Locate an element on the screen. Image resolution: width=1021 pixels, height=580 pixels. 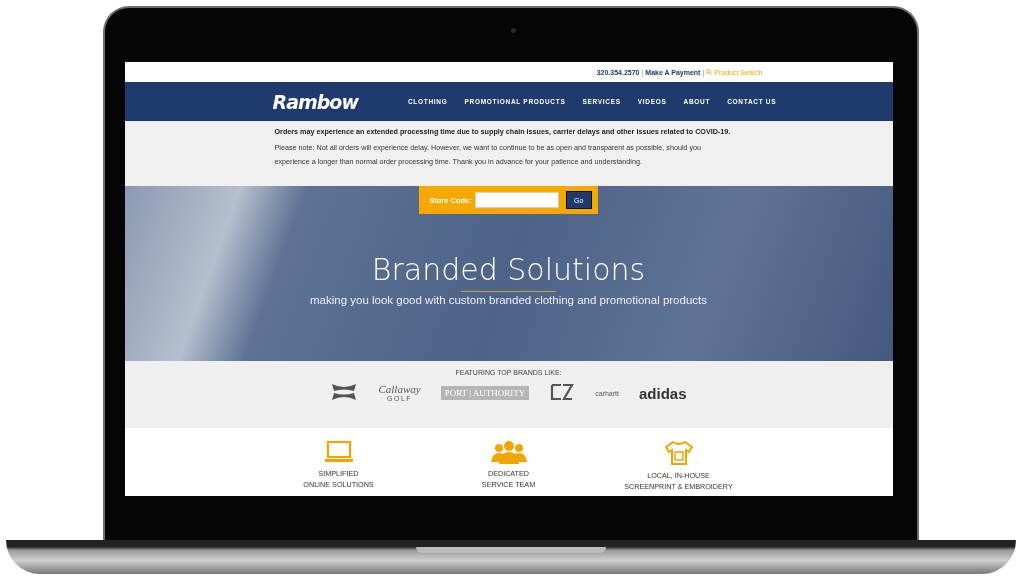
hero-title: Branded Solutions is located at coordinates (508, 269).